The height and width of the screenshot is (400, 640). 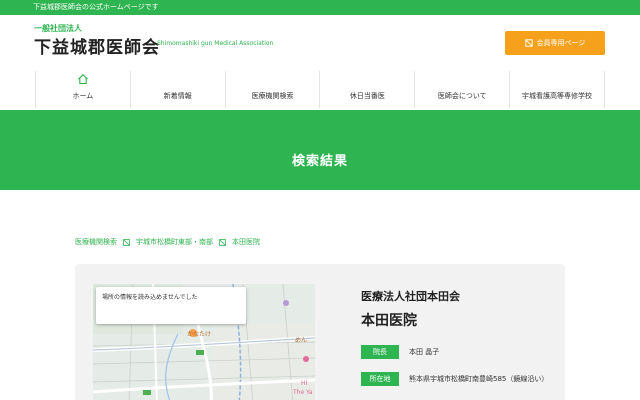 What do you see at coordinates (96, 242) in the screenshot?
I see `breadcrumb-item: 医療機関検索` at bounding box center [96, 242].